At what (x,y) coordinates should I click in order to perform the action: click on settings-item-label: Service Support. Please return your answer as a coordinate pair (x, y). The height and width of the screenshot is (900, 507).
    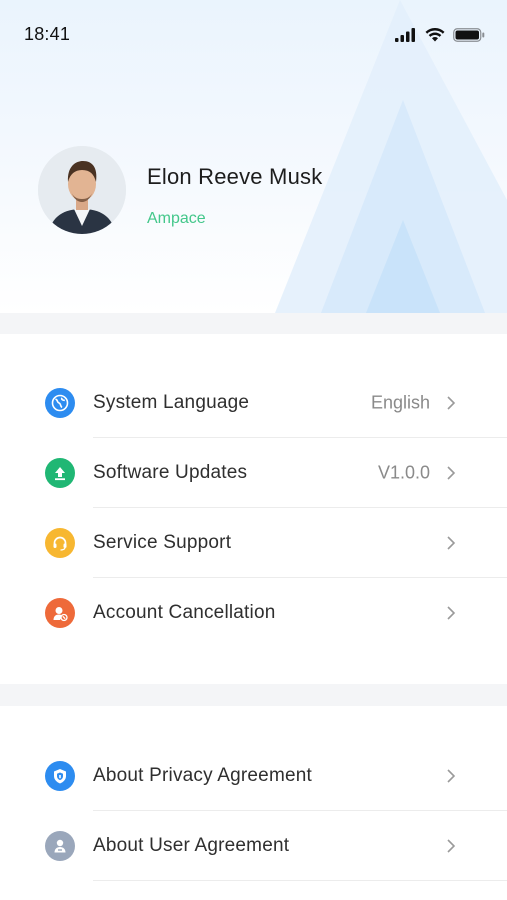
    Looking at the image, I should click on (162, 542).